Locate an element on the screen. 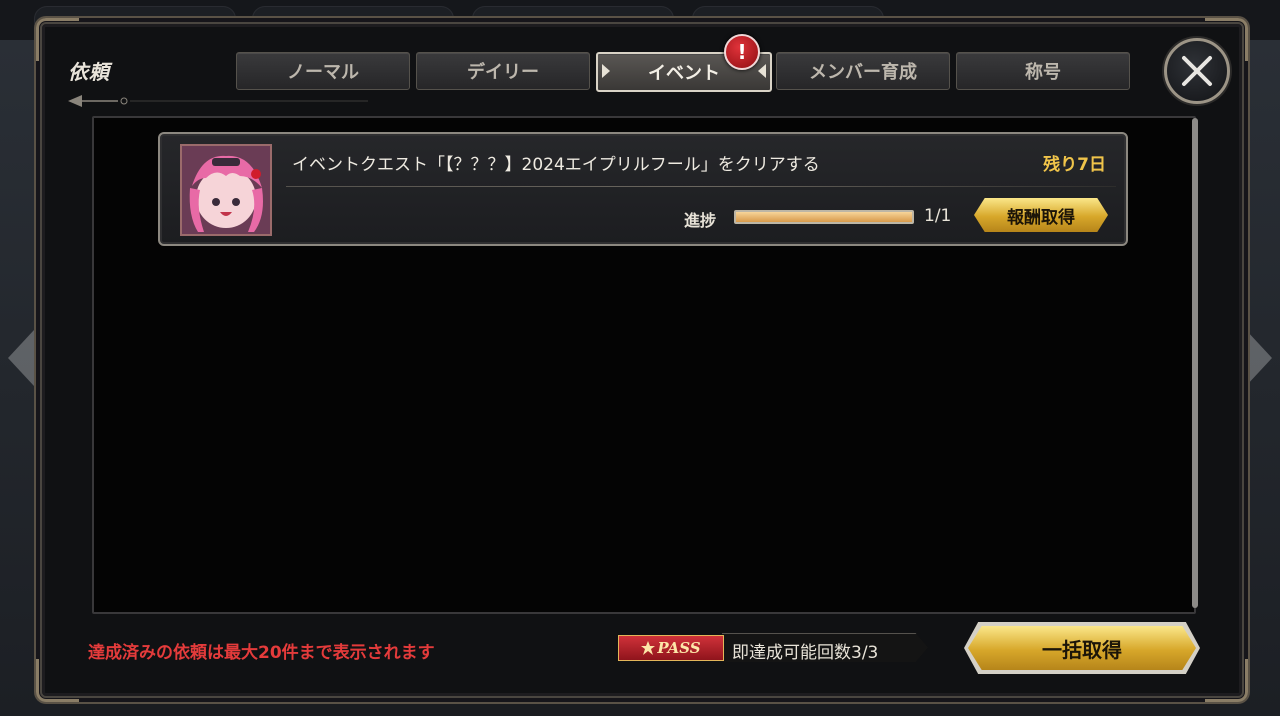 This screenshot has width=1280, height=716. card-divider is located at coordinates (701, 186).